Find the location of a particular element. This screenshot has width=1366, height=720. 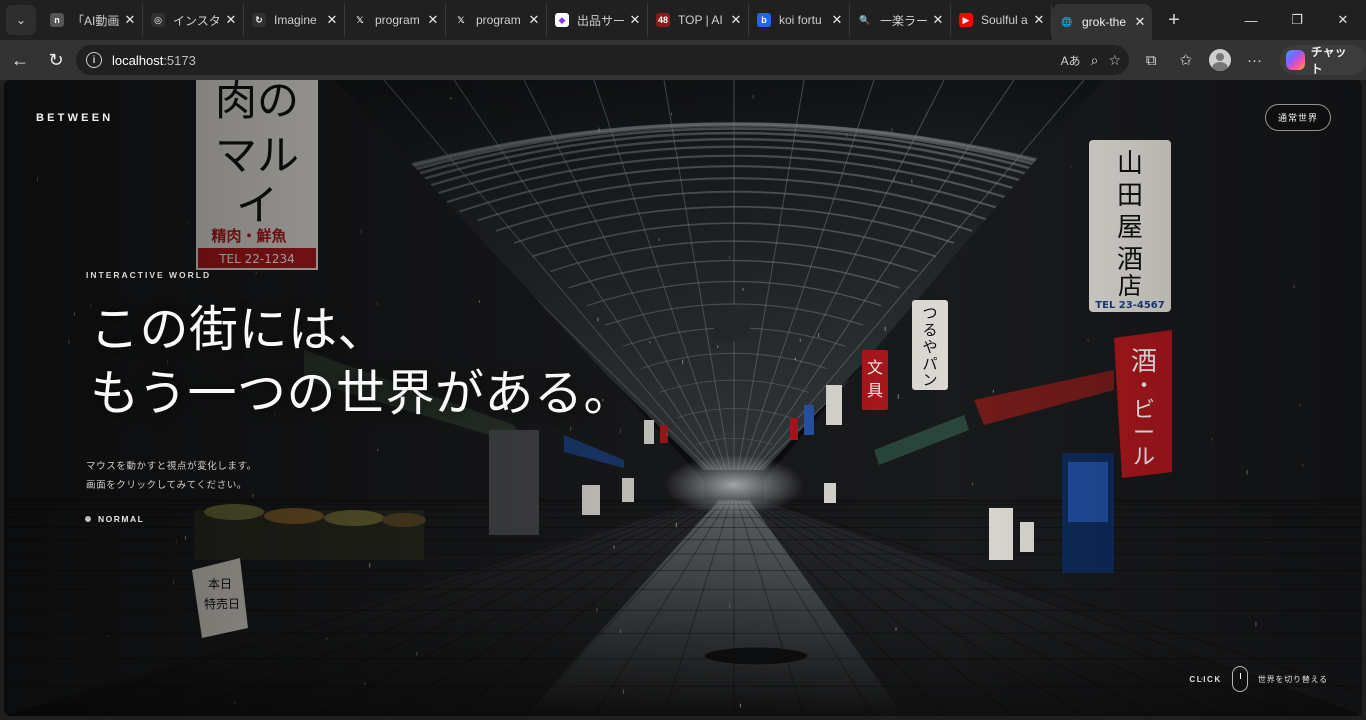

favorite-star-icon: ☆ is located at coordinates (1114, 60).